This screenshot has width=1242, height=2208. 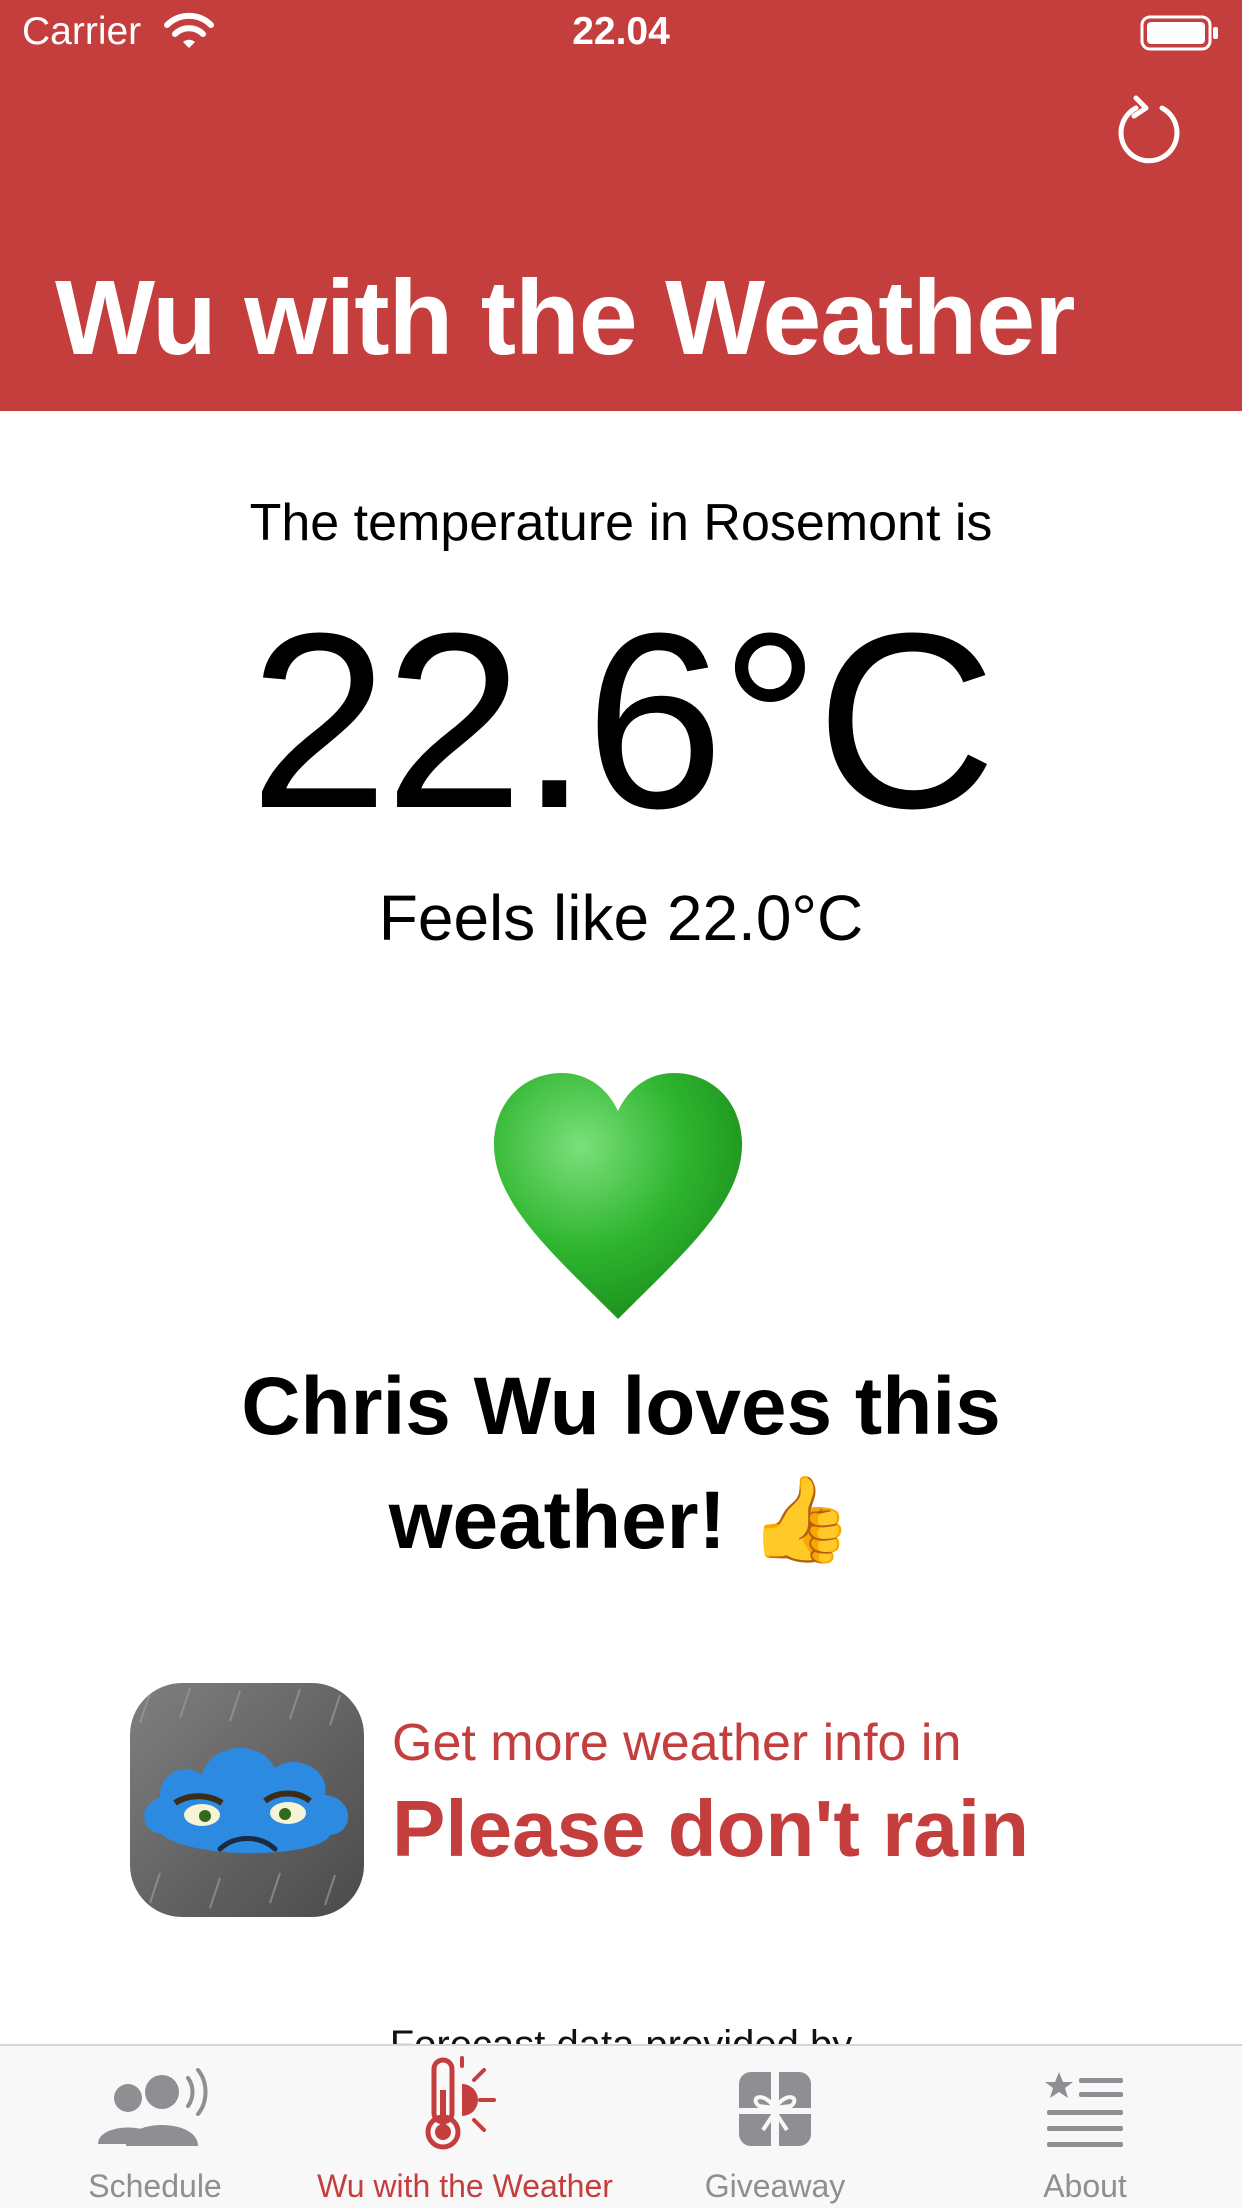 I want to click on tab-giveaway-label: Giveaway, so click(x=775, y=2186).